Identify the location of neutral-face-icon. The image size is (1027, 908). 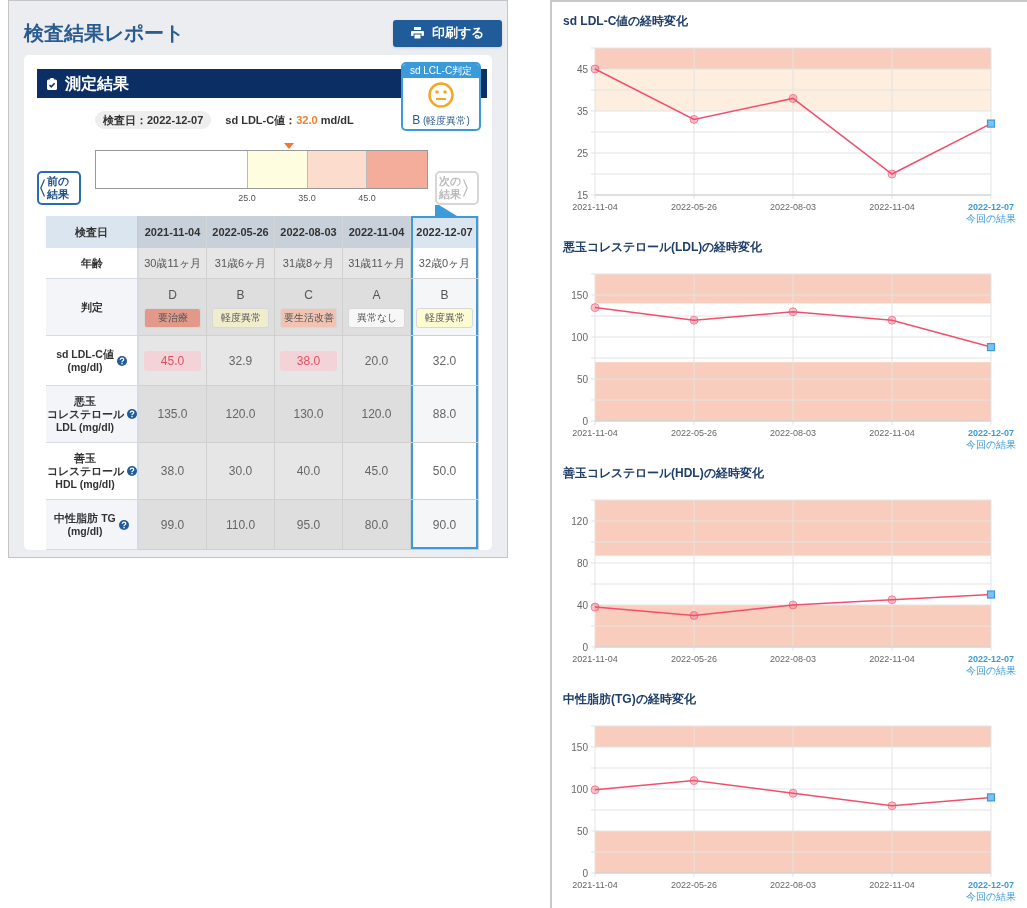
(441, 95).